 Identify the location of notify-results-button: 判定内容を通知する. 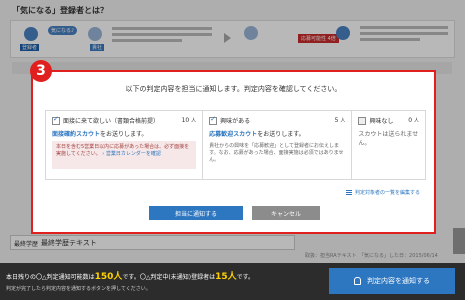
(392, 281).